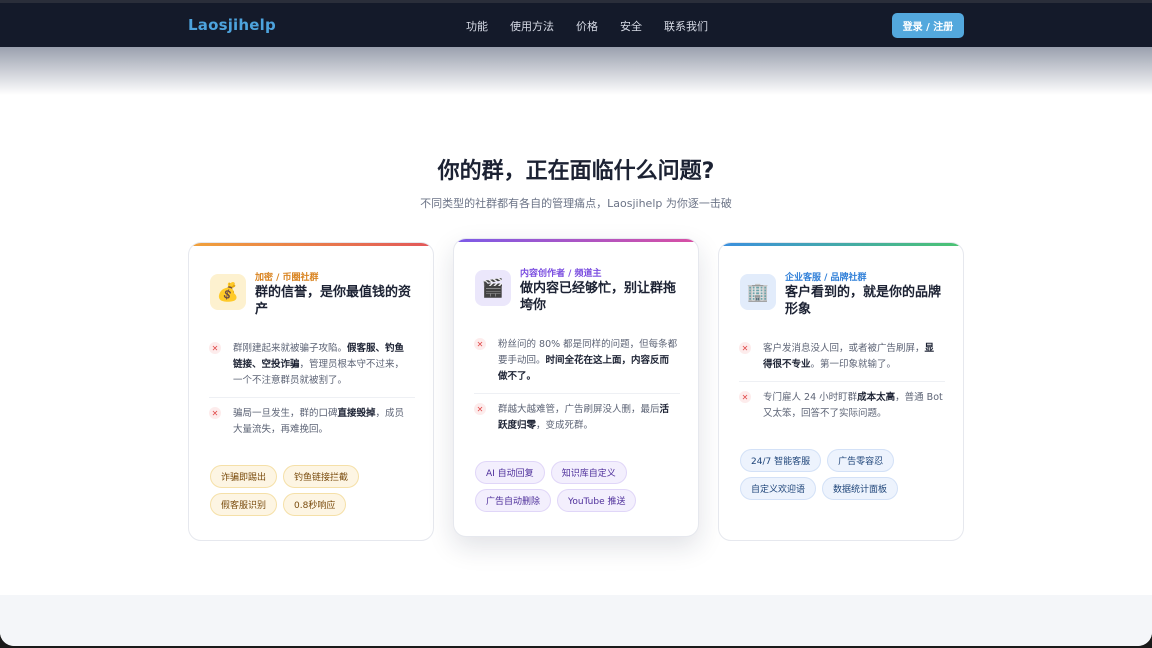 The image size is (1152, 648). Describe the element at coordinates (287, 278) in the screenshot. I see `card-tag: 加密 / 币圈社群` at that location.